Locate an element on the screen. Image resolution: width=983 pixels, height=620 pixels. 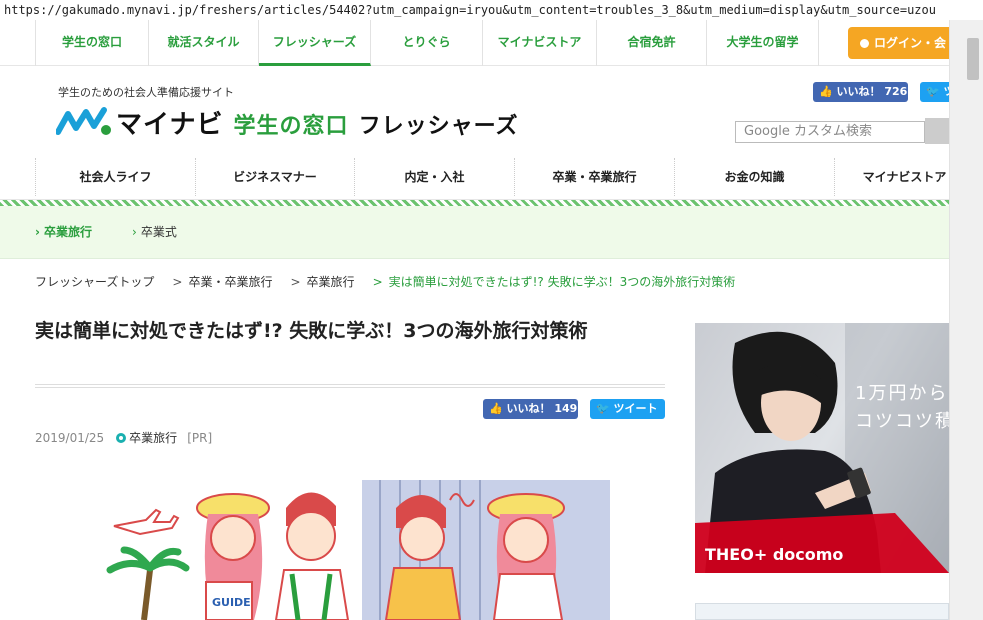
topnav-ryugaku: 大学生の留学 is located at coordinates (763, 43).